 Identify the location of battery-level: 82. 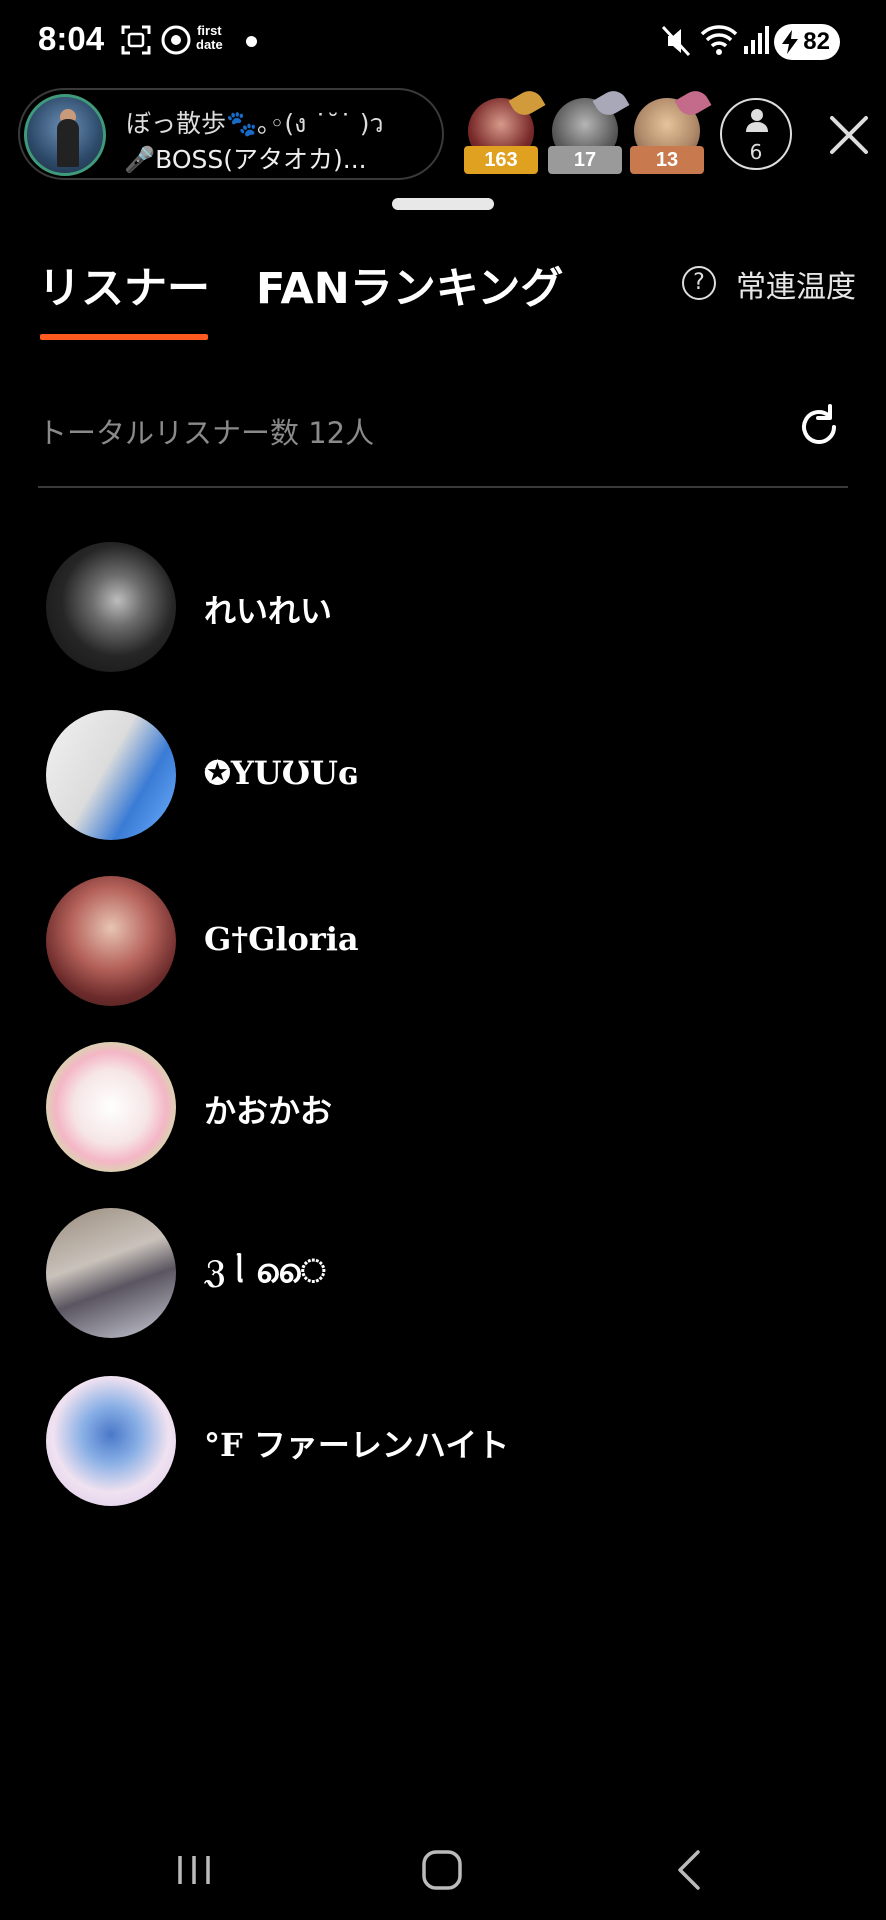
(816, 41).